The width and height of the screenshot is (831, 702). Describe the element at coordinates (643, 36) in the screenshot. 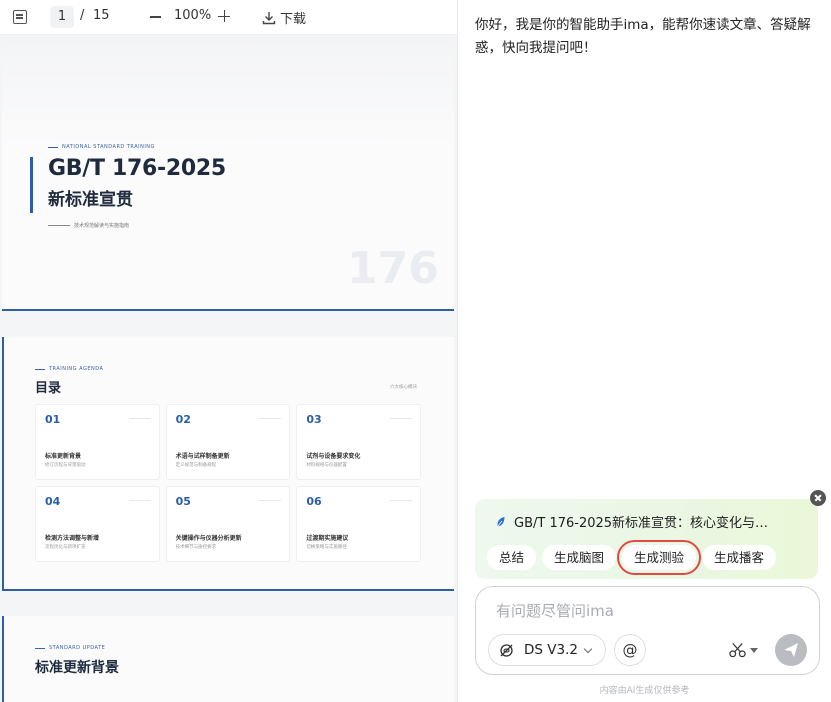

I see `assistant-greeting: 你好，我是你的智能助手ima，能帮你速读文章、答疑解惑，快向我提问吧！` at that location.